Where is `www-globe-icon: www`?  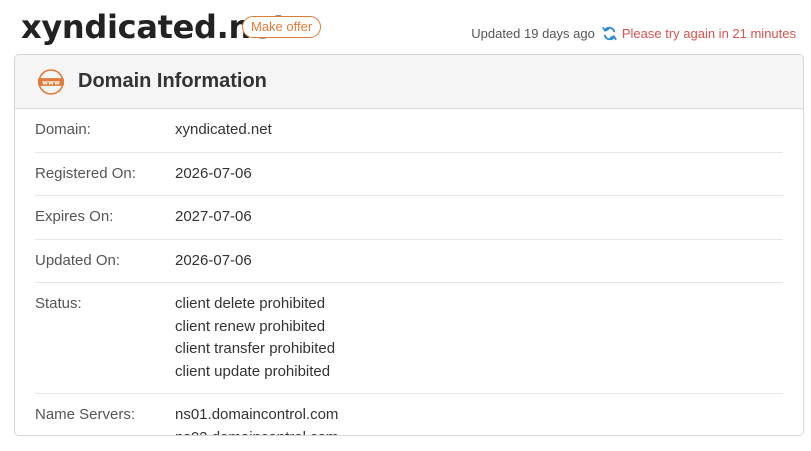 www-globe-icon: www is located at coordinates (51, 81).